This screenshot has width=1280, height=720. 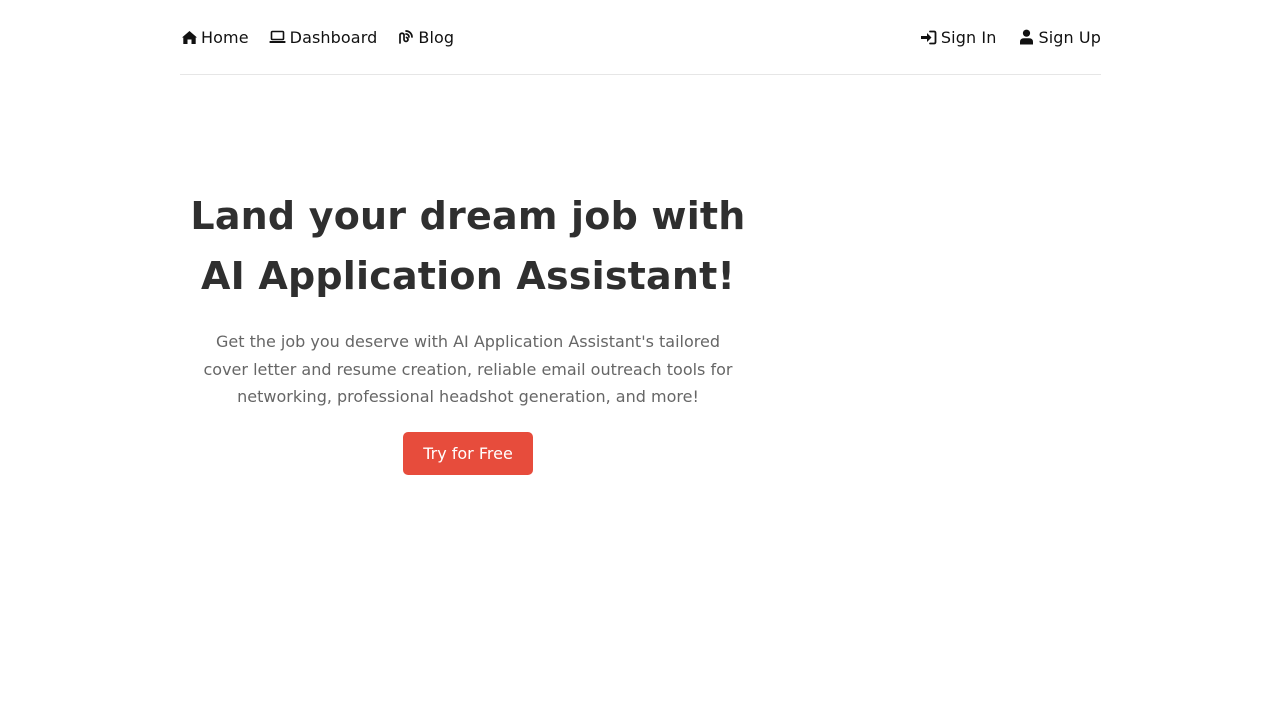 I want to click on try-for-free-button: Try for Free, so click(x=468, y=453).